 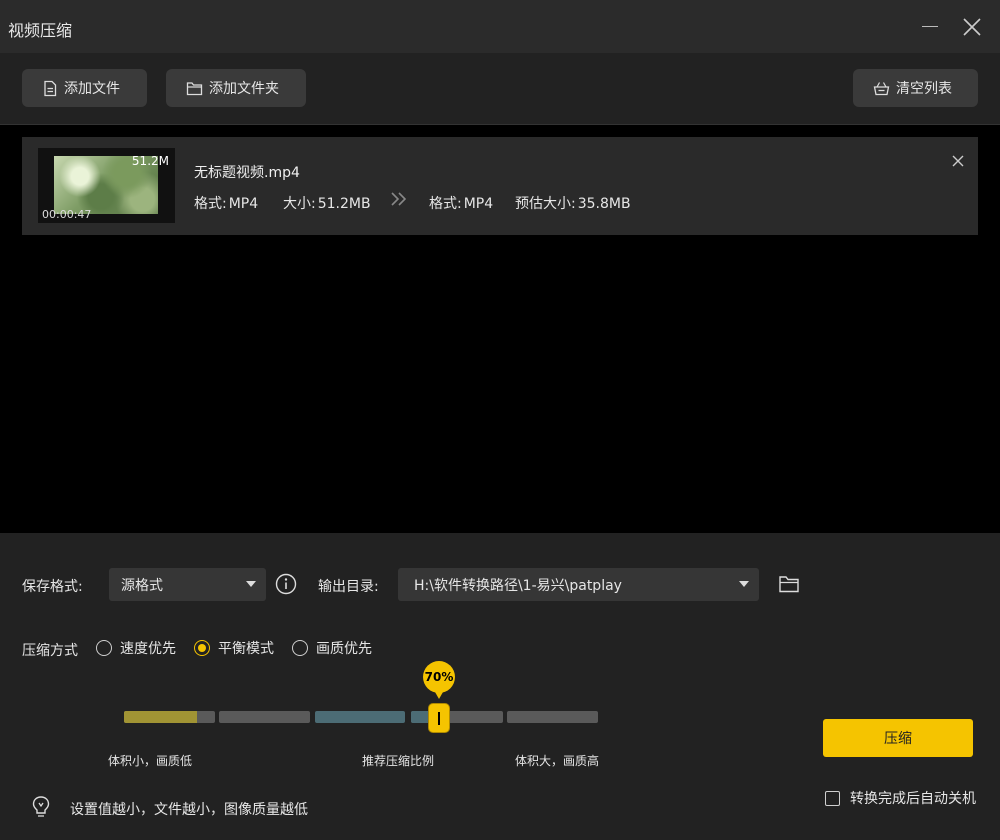 What do you see at coordinates (913, 799) in the screenshot?
I see `auto-shutdown-label: 转换完成后自动关机` at bounding box center [913, 799].